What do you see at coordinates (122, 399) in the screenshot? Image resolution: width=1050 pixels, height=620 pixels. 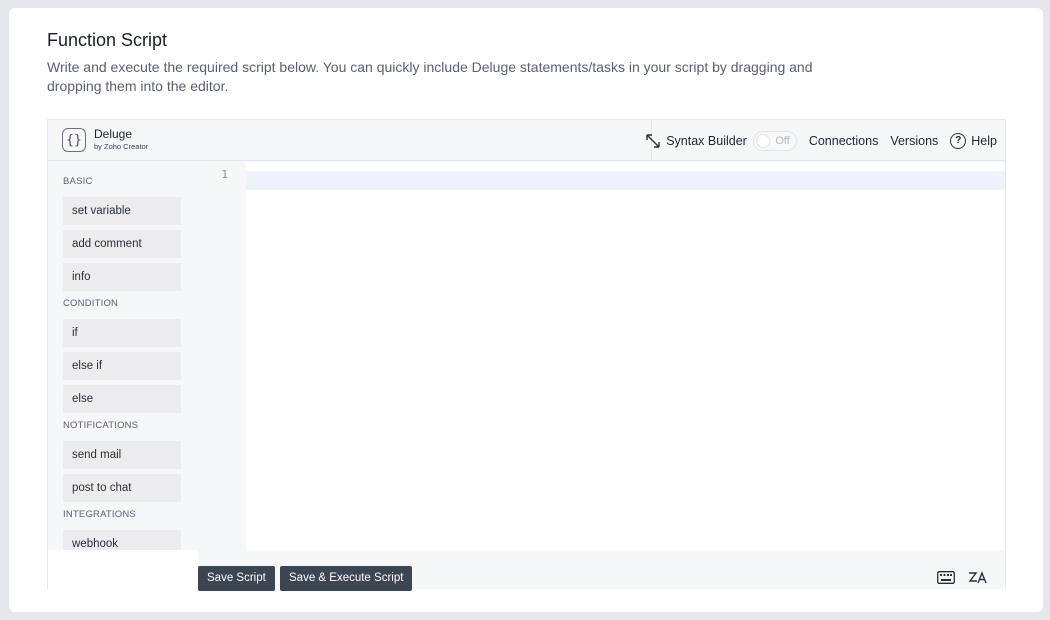 I see `palette-item: else` at bounding box center [122, 399].